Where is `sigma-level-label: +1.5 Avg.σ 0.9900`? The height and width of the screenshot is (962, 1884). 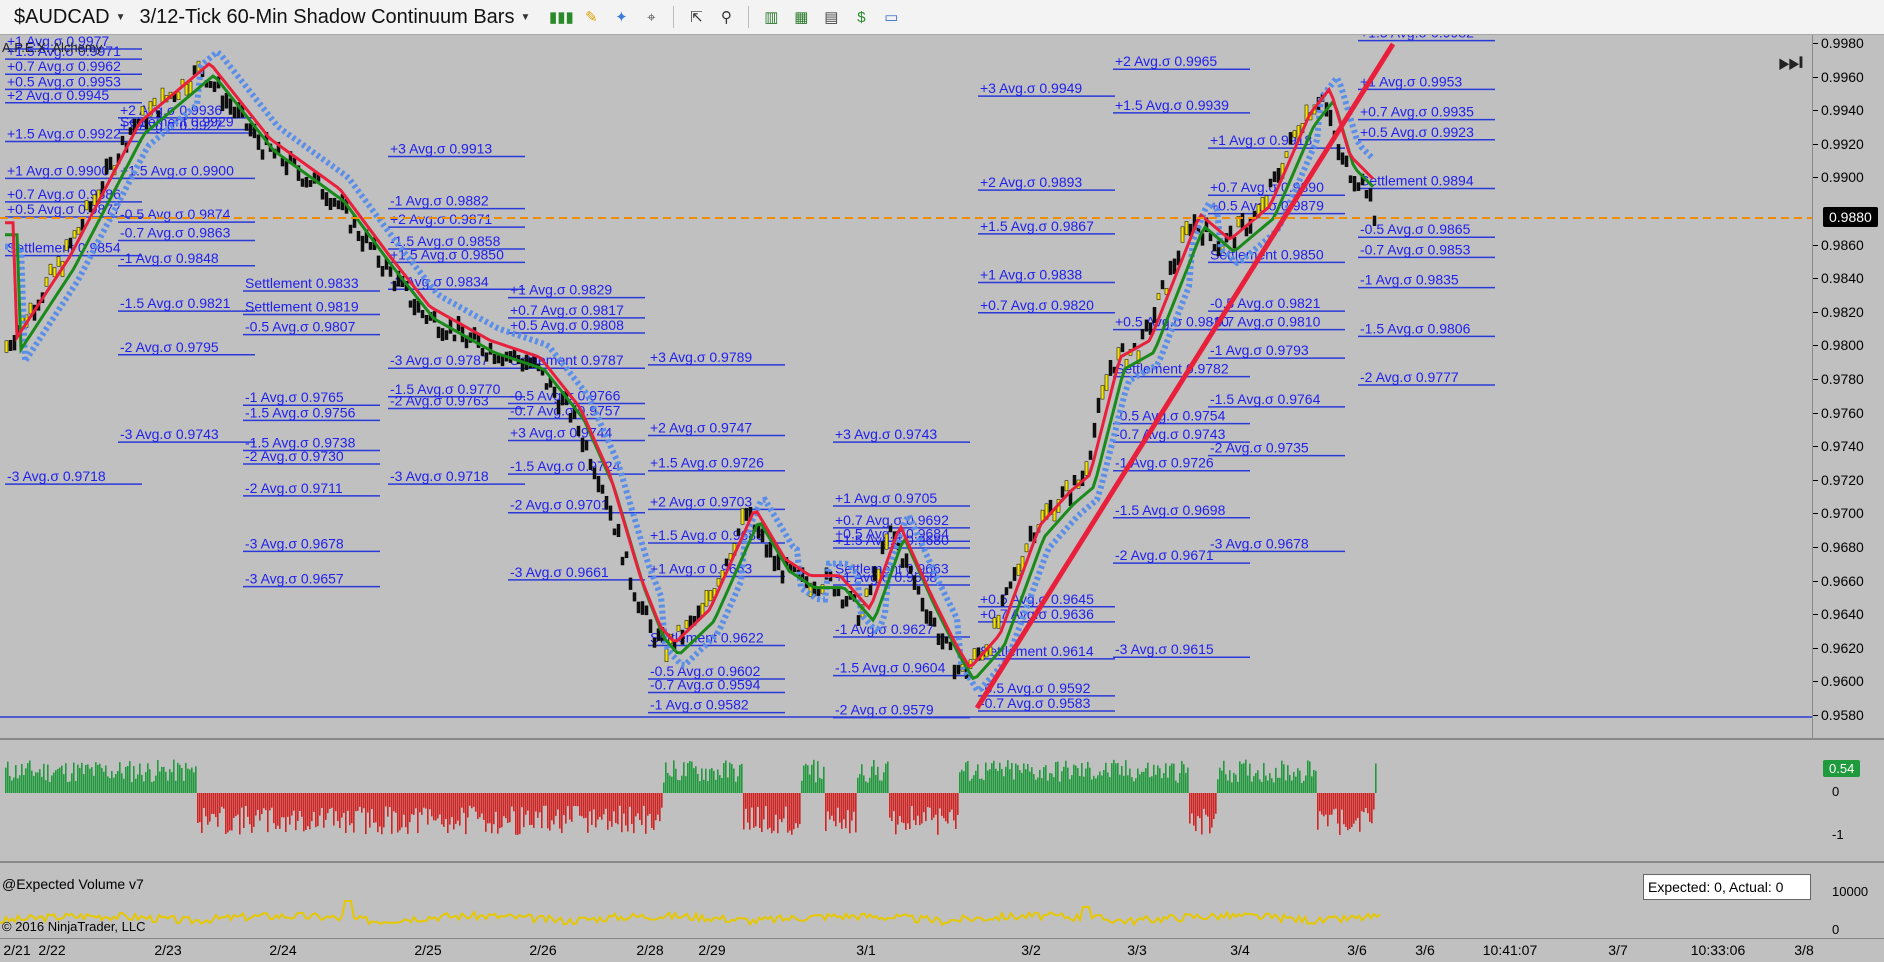 sigma-level-label: +1.5 Avg.σ 0.9900 is located at coordinates (177, 170).